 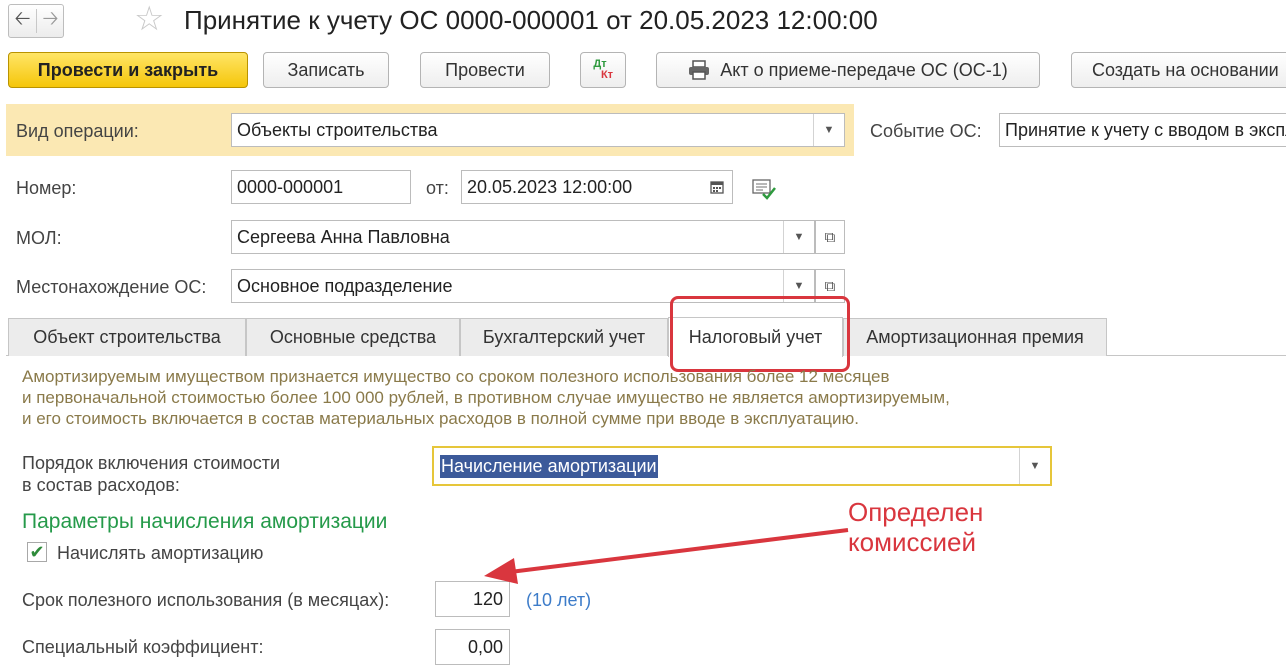 What do you see at coordinates (321, 187) in the screenshot?
I see `number-input: 0000-000001` at bounding box center [321, 187].